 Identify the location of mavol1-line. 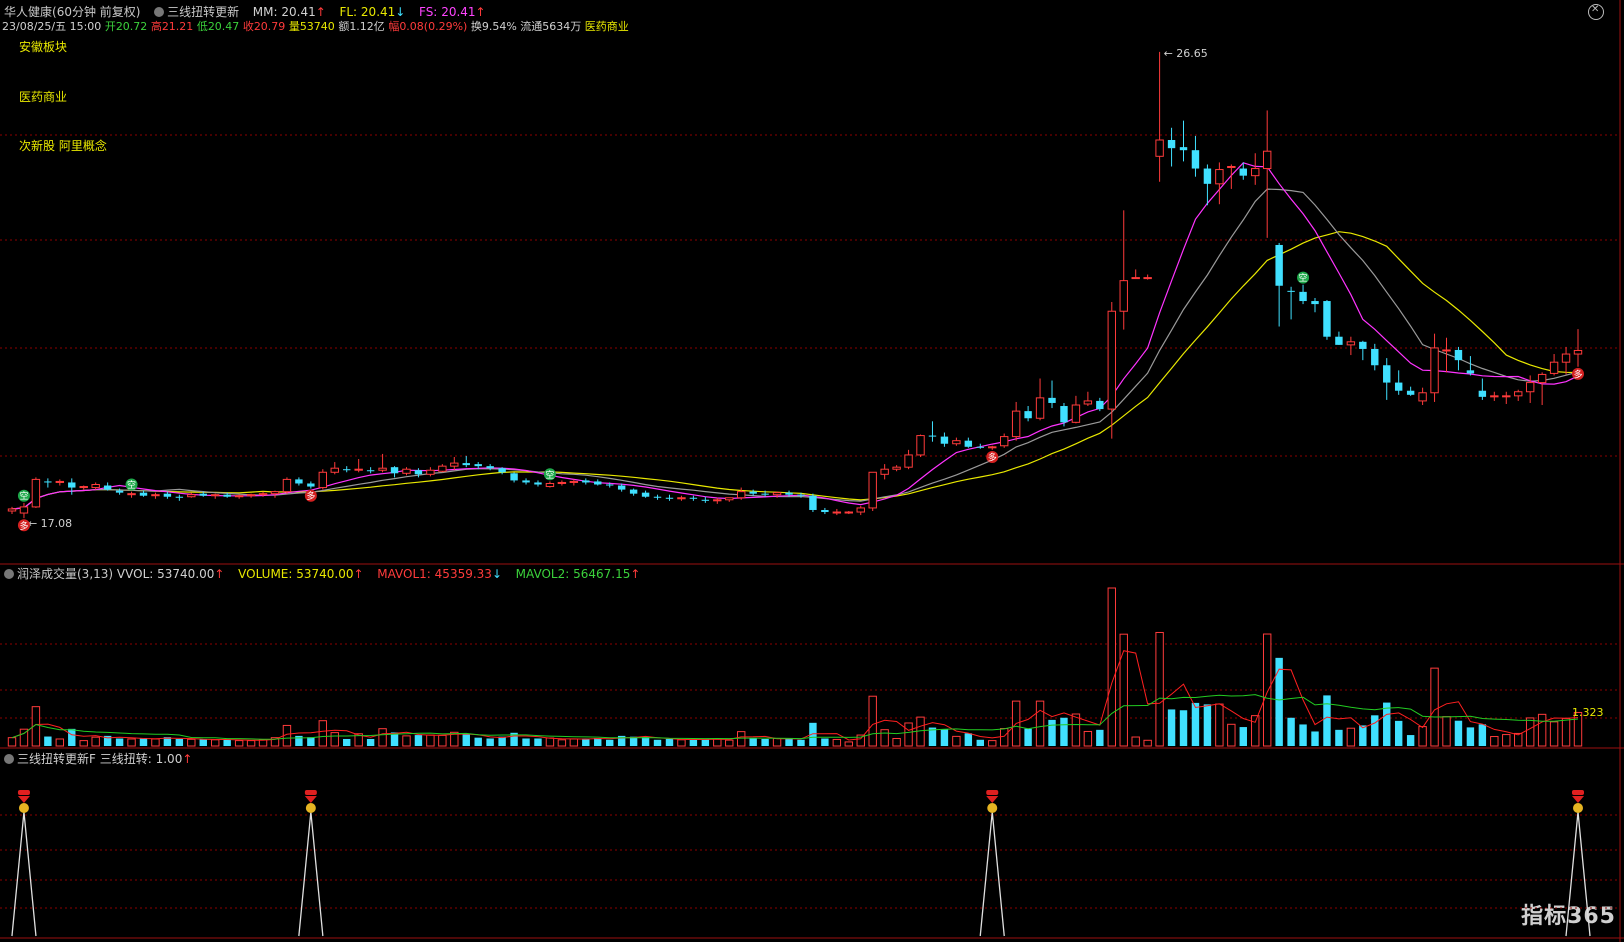
(795, 695).